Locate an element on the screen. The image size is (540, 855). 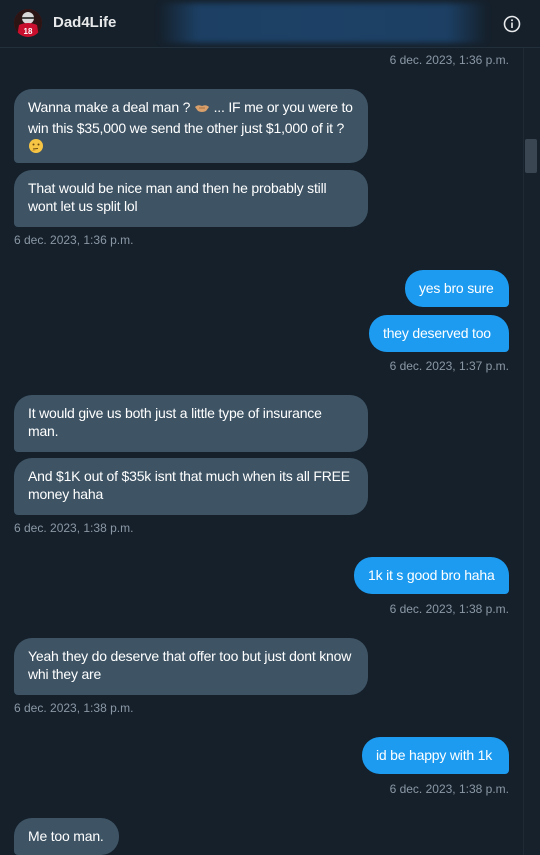
message-text: id be happy with 1k is located at coordinates (434, 755).